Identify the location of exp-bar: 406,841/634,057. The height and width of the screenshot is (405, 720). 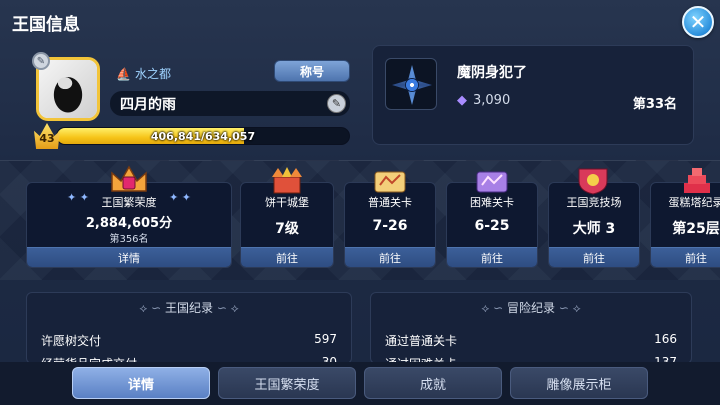
(203, 136).